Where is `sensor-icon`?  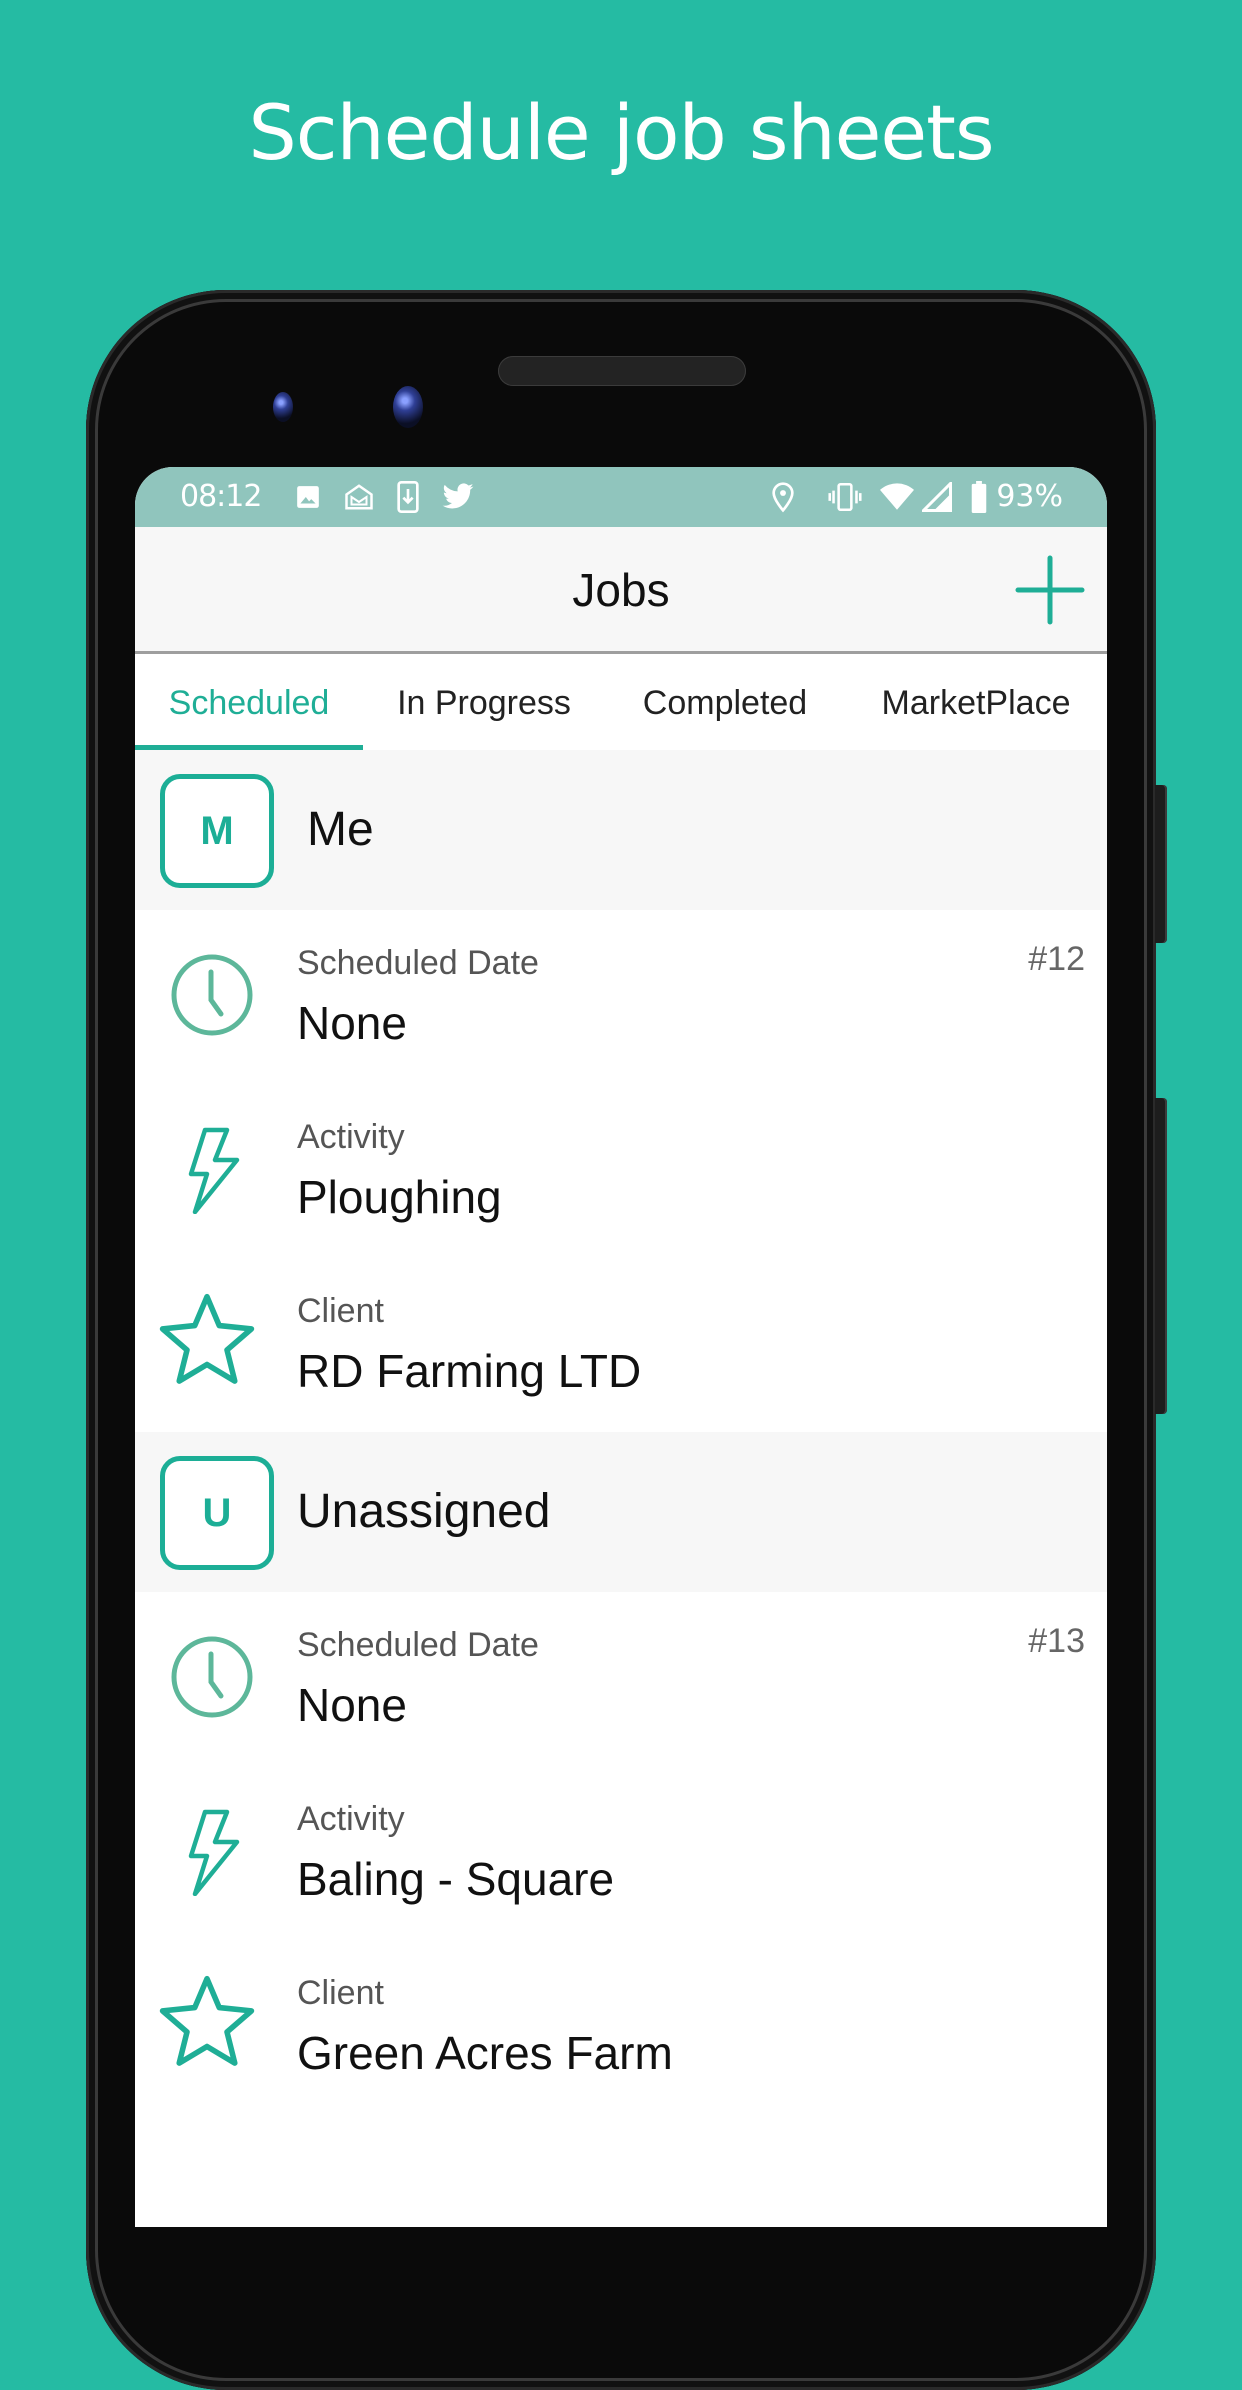 sensor-icon is located at coordinates (283, 407).